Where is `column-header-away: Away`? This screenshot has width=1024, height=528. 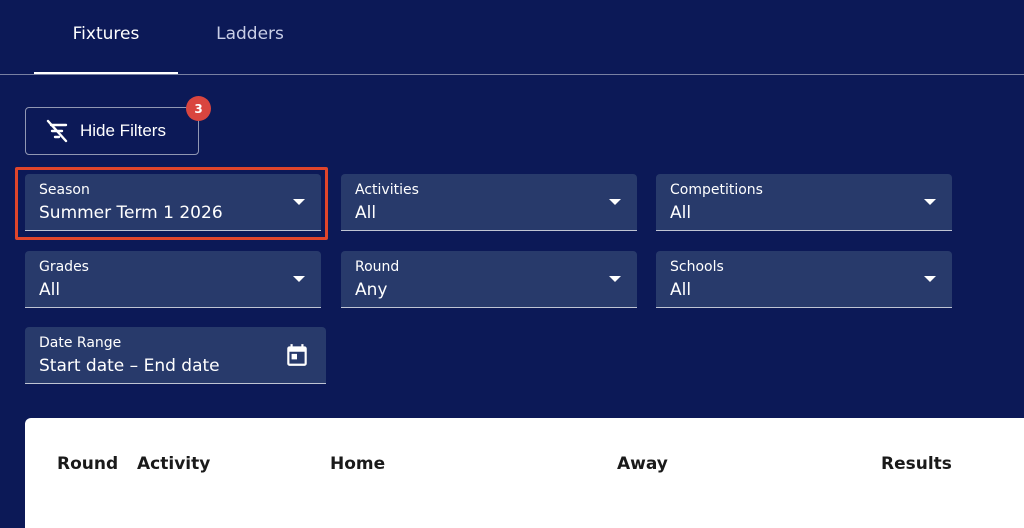
column-header-away: Away is located at coordinates (642, 464).